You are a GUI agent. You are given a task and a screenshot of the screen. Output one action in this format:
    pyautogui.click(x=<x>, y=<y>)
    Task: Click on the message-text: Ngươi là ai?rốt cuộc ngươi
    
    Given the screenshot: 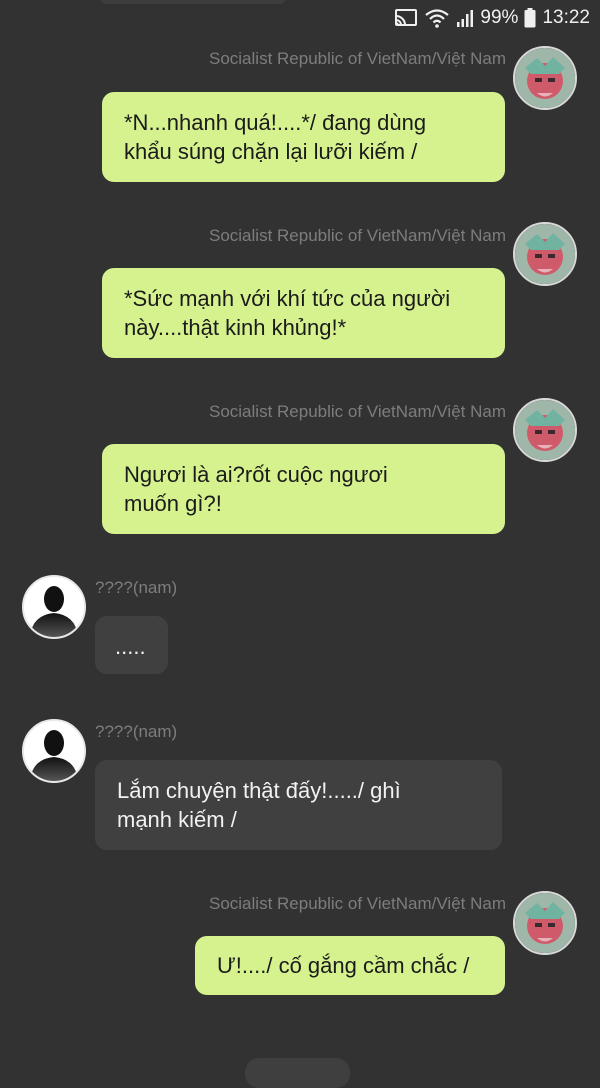 What is the action you would take?
    pyautogui.click(x=256, y=474)
    